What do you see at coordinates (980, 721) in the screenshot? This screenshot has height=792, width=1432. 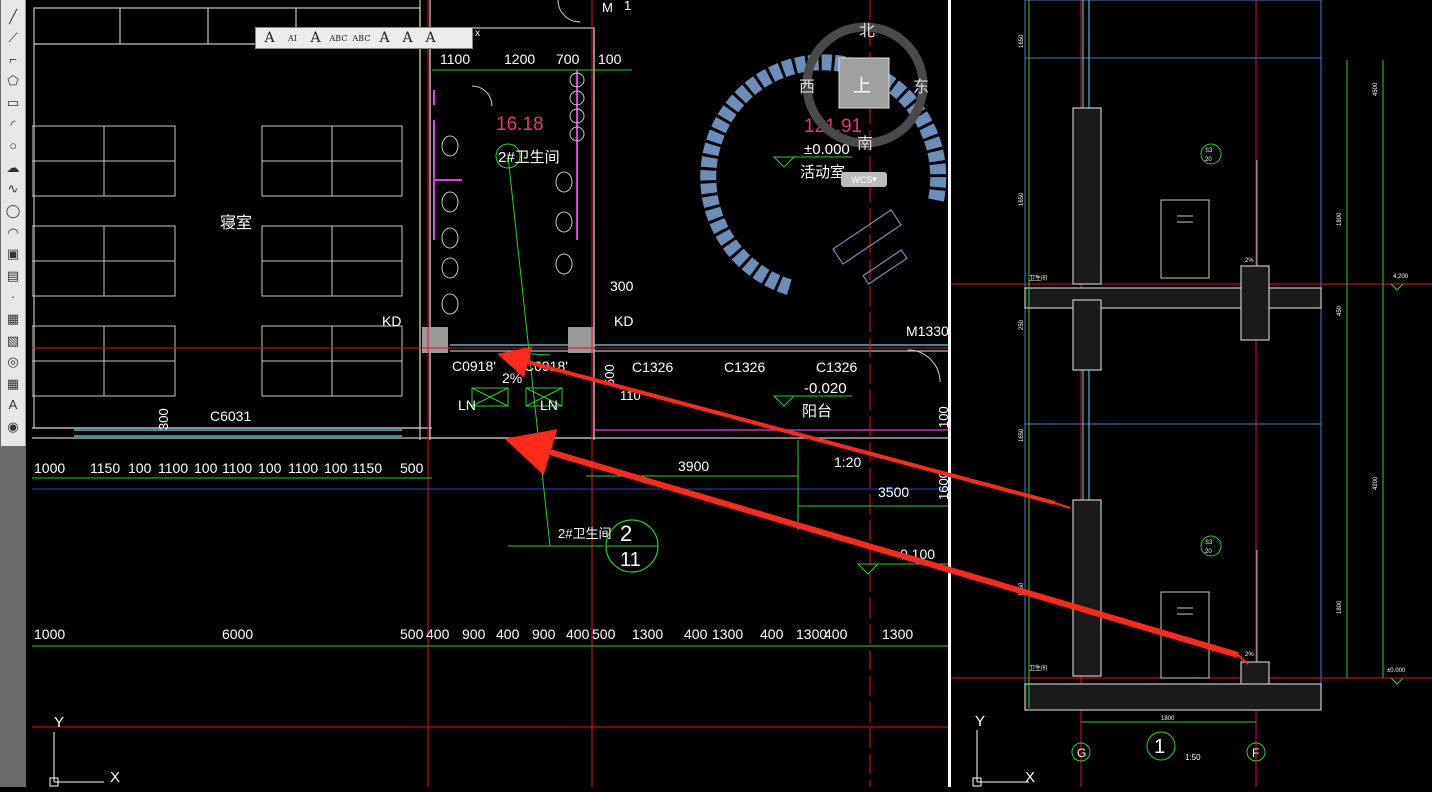 I see `ucs-y: Y` at bounding box center [980, 721].